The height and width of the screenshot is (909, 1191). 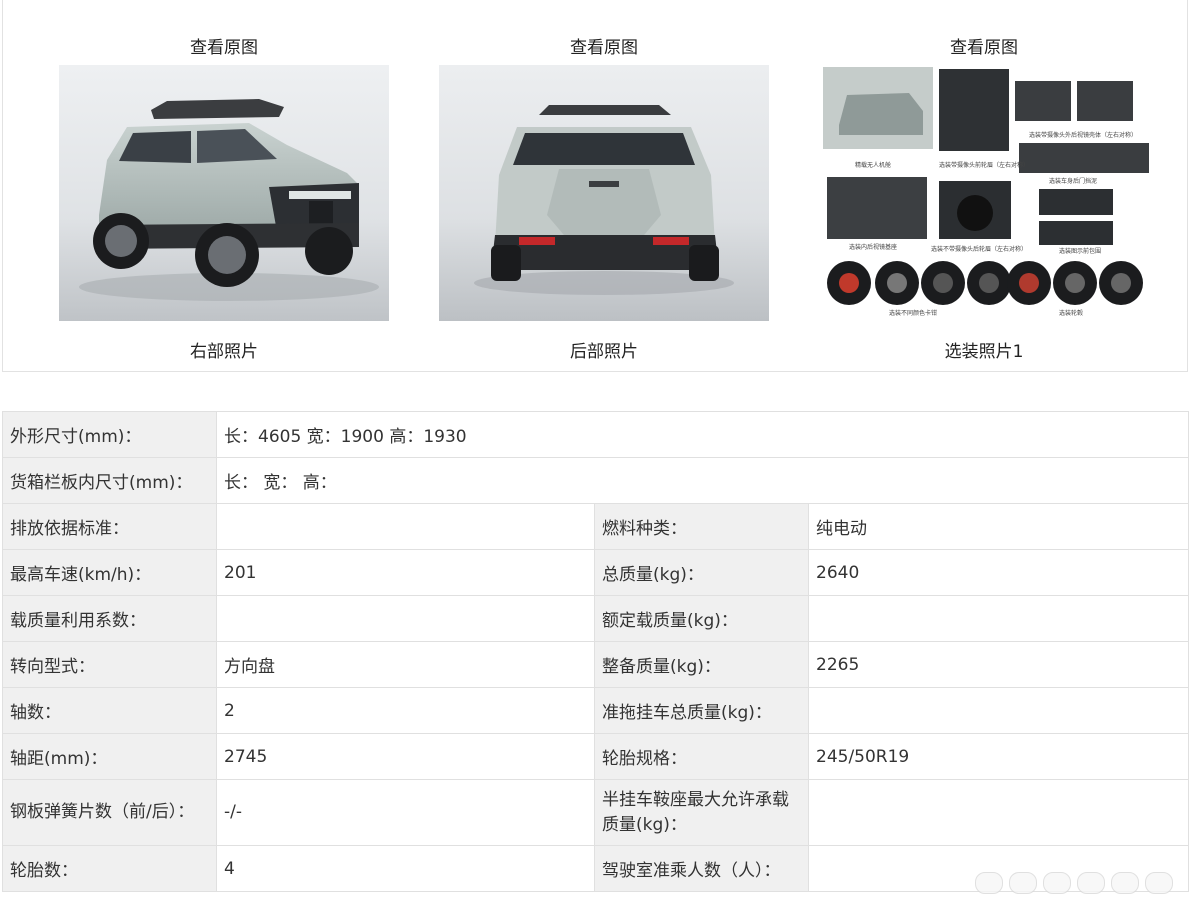 I want to click on rear-photo, so click(x=604, y=193).